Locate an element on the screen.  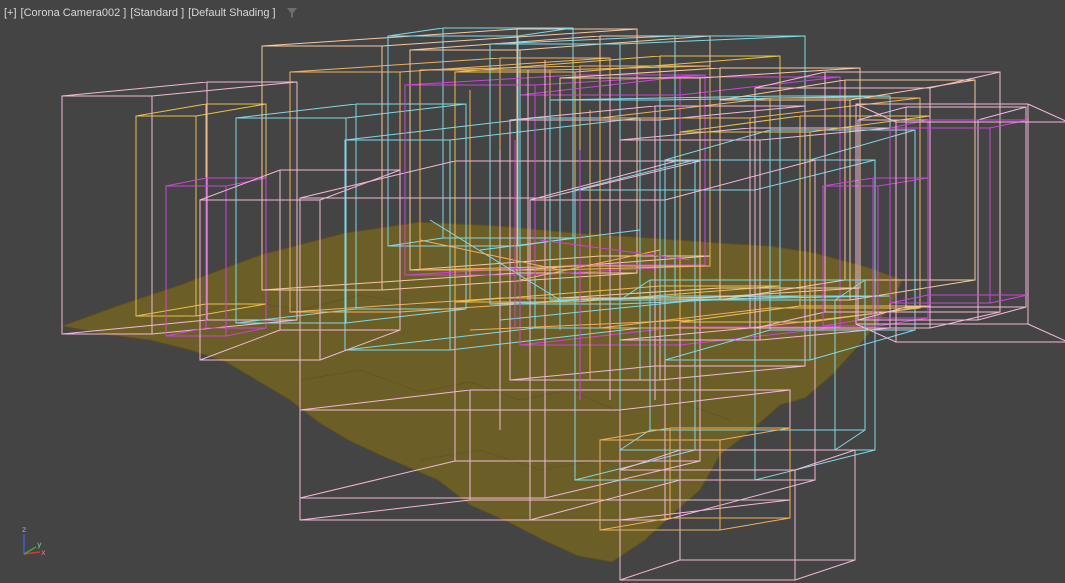
wireframe-box-edges is located at coordinates (959, 211).